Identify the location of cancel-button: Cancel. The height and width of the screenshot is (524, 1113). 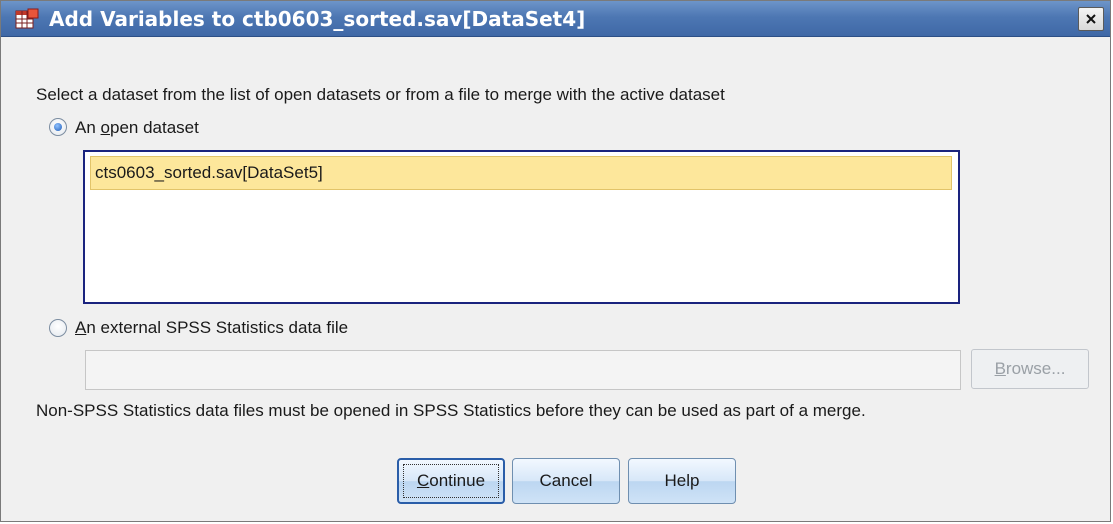
(566, 481).